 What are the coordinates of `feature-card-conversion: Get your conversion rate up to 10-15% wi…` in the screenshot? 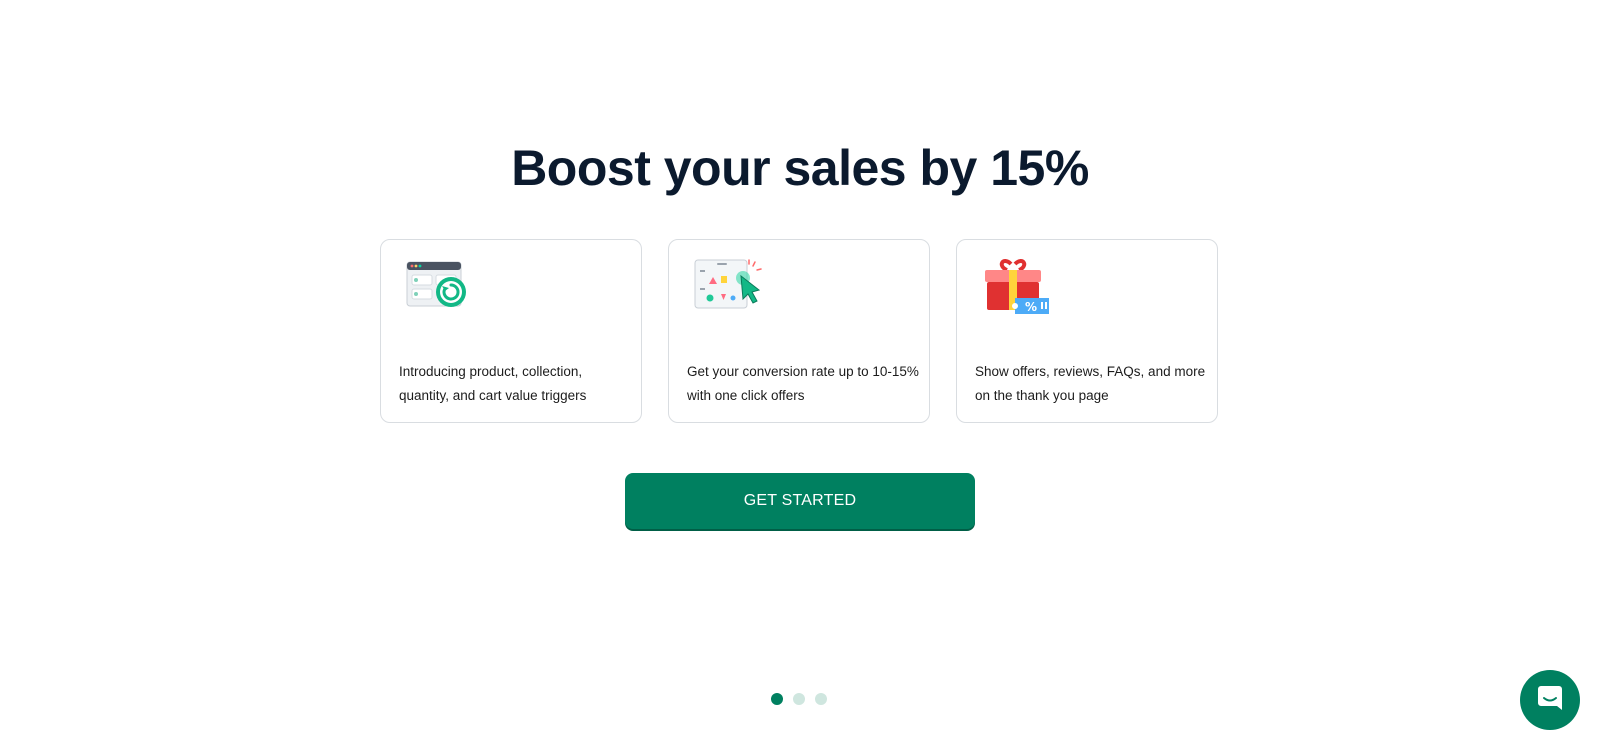 It's located at (799, 331).